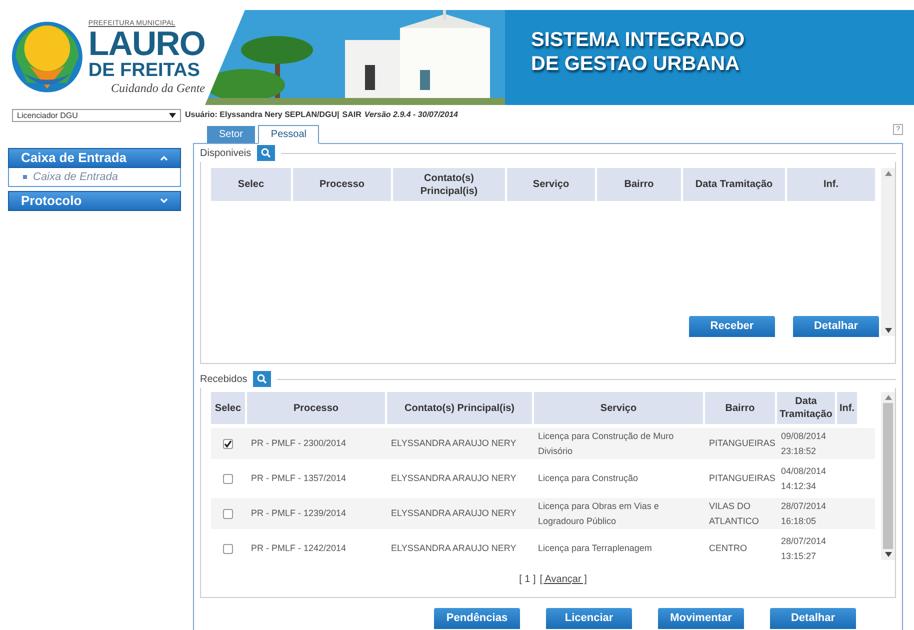 The width and height of the screenshot is (914, 630). Describe the element at coordinates (563, 579) in the screenshot. I see `next-page-link: [ Avançar ]` at that location.